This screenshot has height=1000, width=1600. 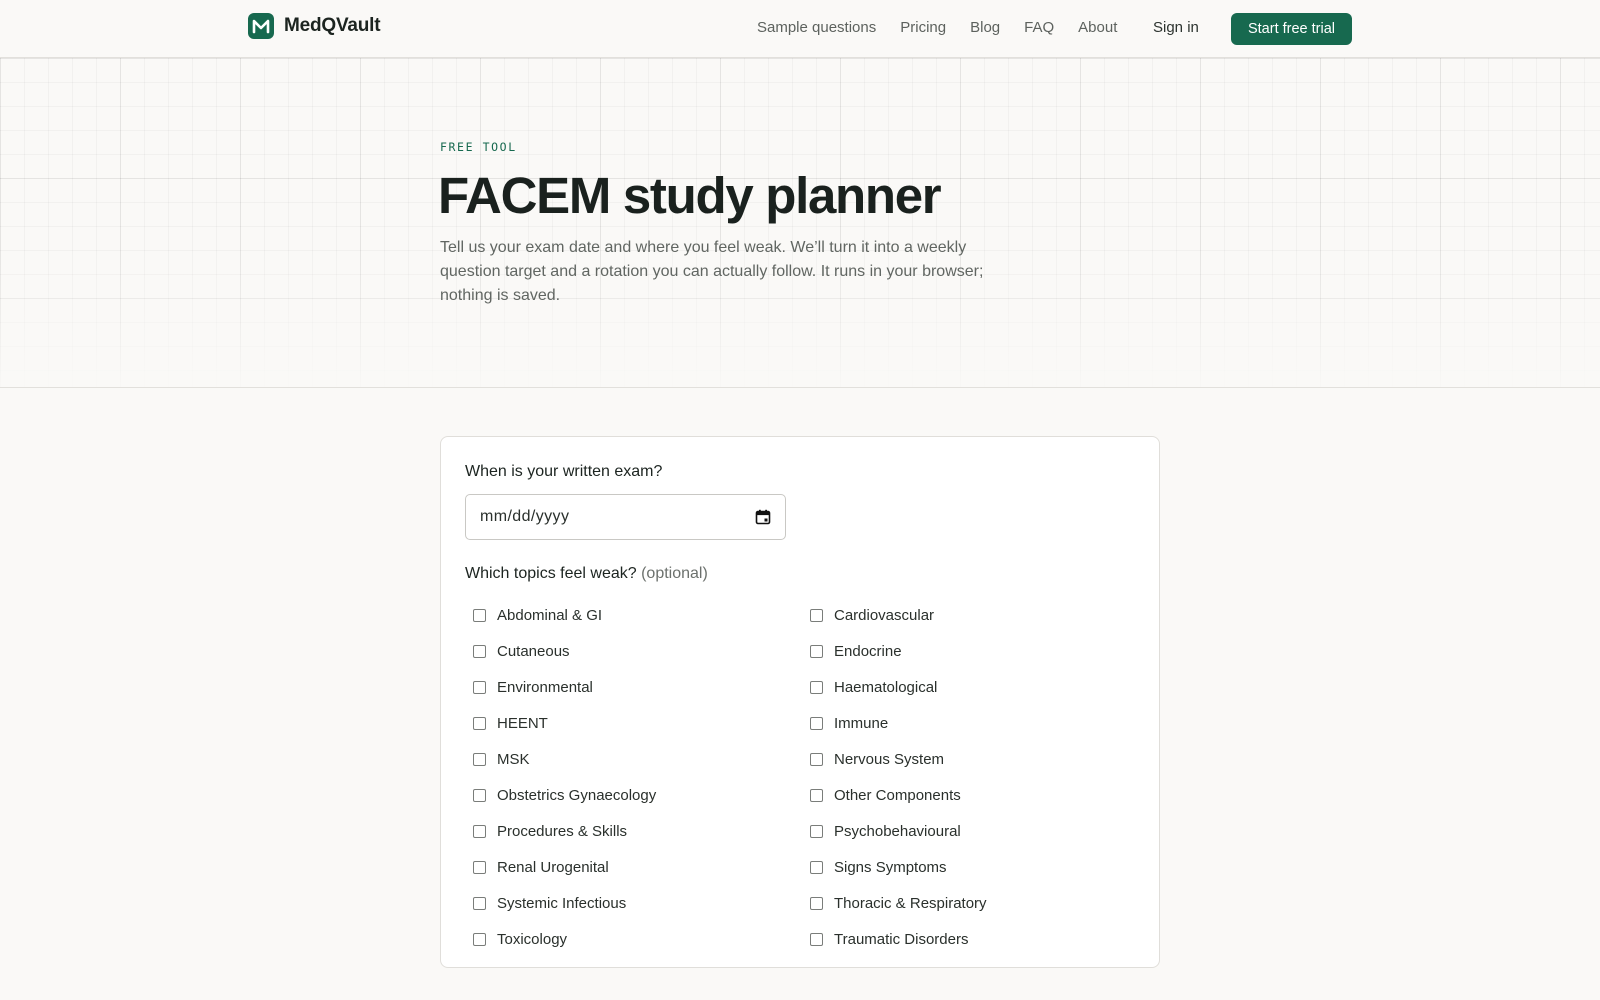 I want to click on weak-topics-question: Which topics feel weak?, so click(x=551, y=573).